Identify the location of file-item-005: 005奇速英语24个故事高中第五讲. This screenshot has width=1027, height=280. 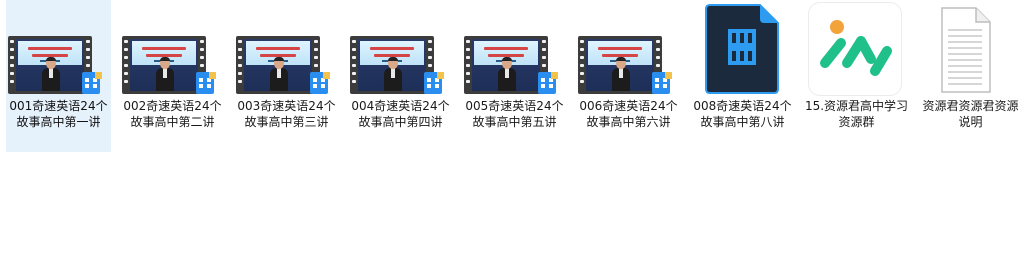
(514, 76).